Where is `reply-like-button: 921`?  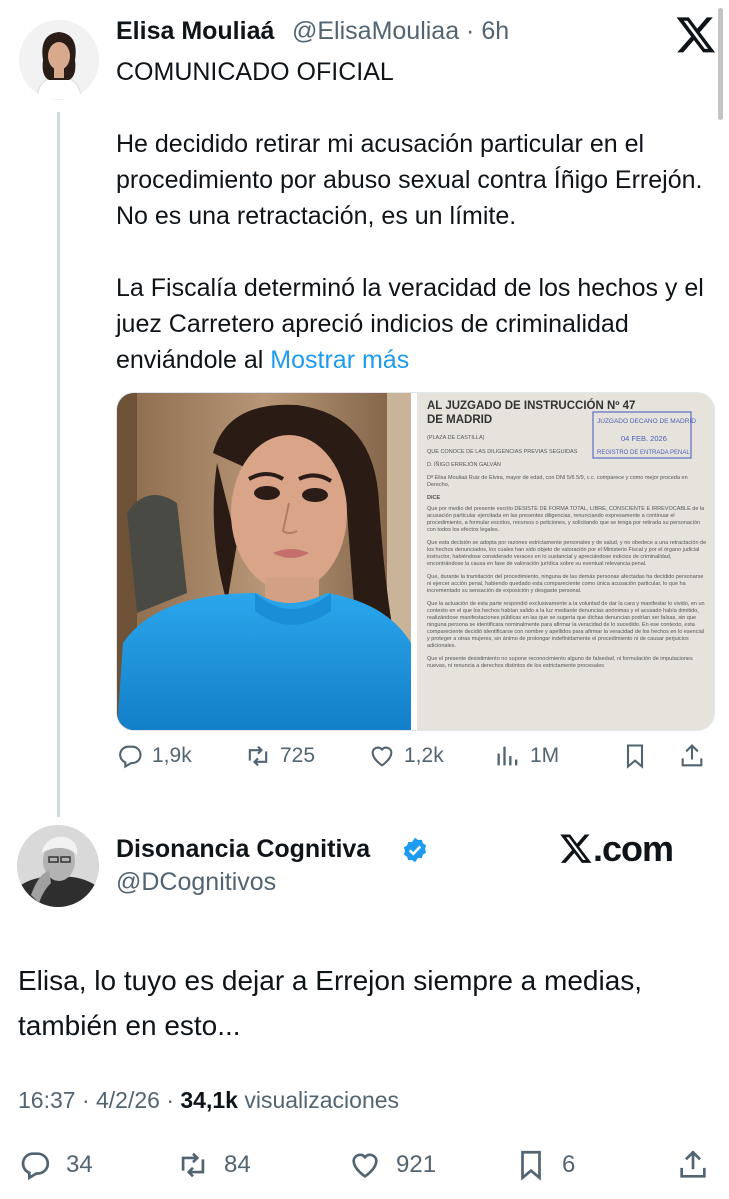 reply-like-button: 921 is located at coordinates (392, 1165).